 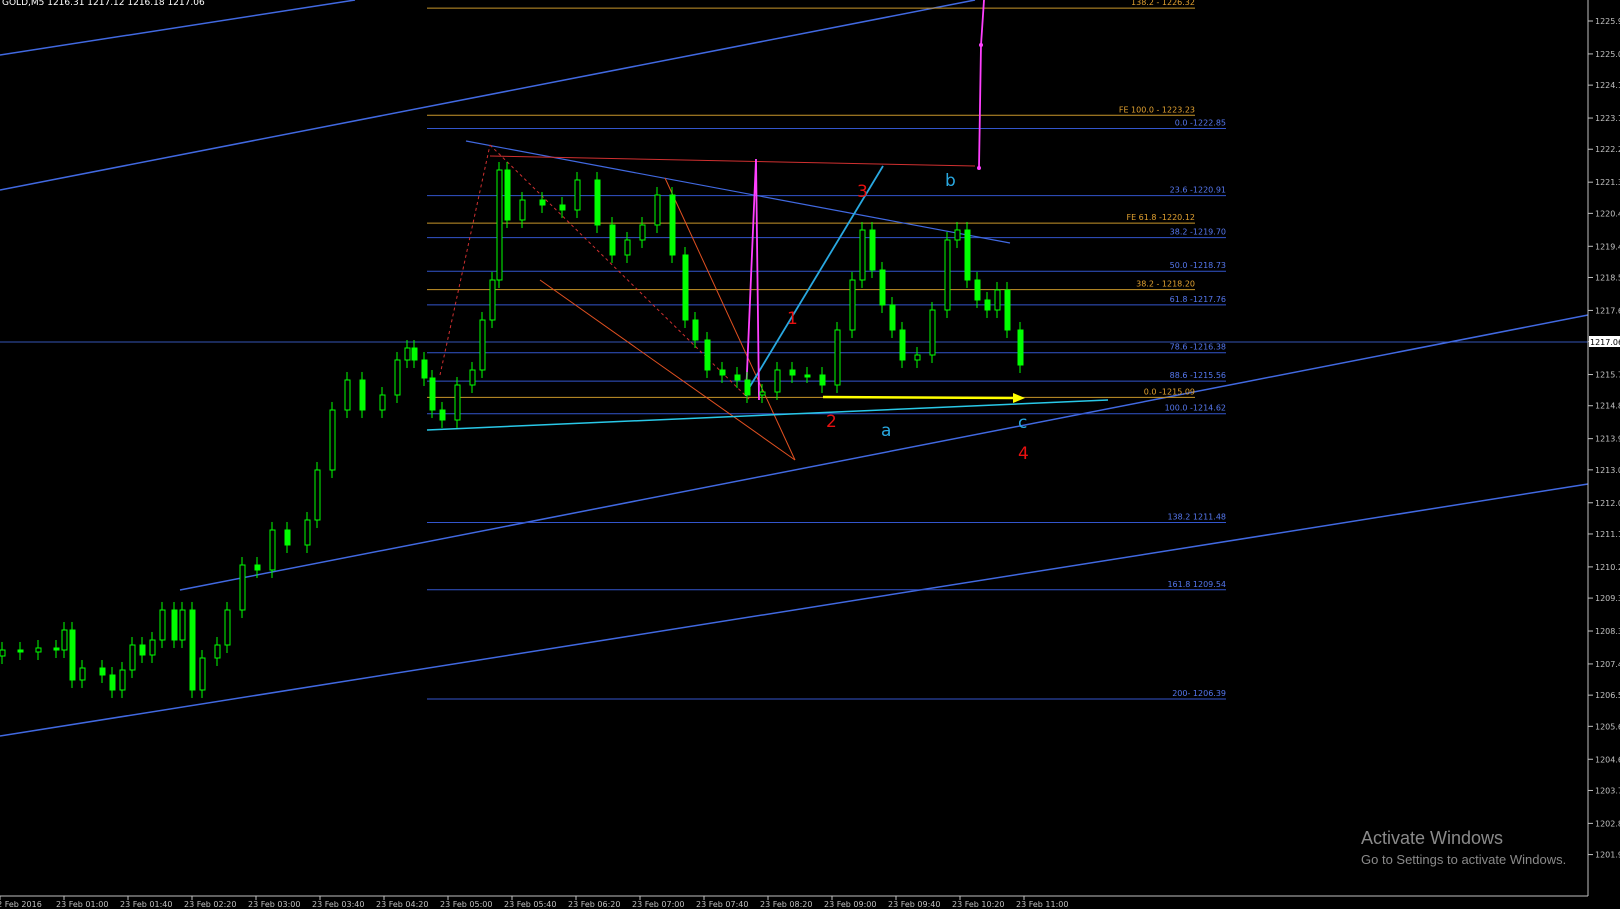 What do you see at coordinates (1022, 423) in the screenshot?
I see `wave-label: c` at bounding box center [1022, 423].